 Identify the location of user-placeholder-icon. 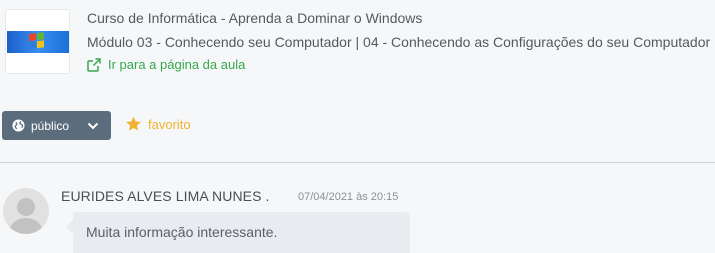
(26, 216).